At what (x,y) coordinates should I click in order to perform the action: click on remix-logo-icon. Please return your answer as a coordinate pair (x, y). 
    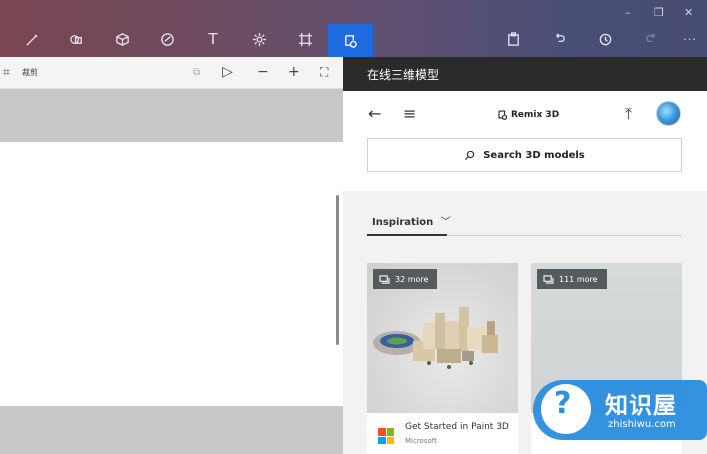
    Looking at the image, I should click on (503, 115).